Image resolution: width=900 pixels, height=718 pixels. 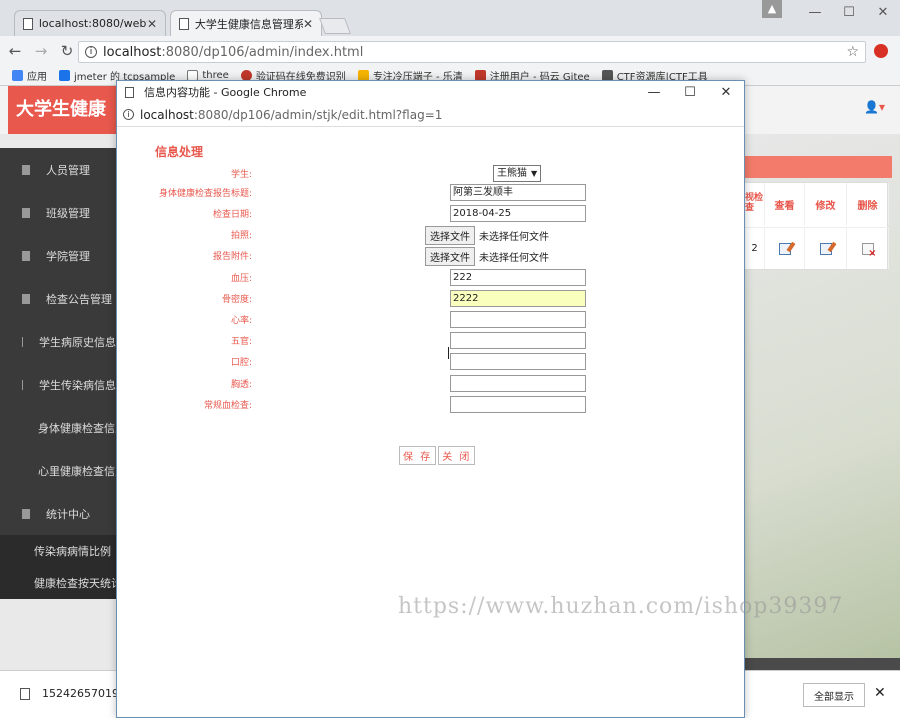 I want to click on new-tab-button, so click(x=335, y=26).